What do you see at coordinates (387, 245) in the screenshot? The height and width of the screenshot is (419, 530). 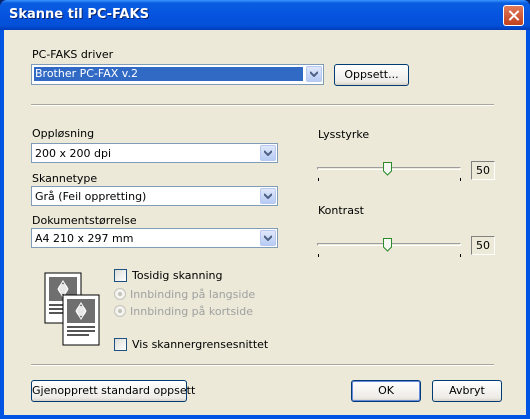 I see `contrast-slider-thumb` at bounding box center [387, 245].